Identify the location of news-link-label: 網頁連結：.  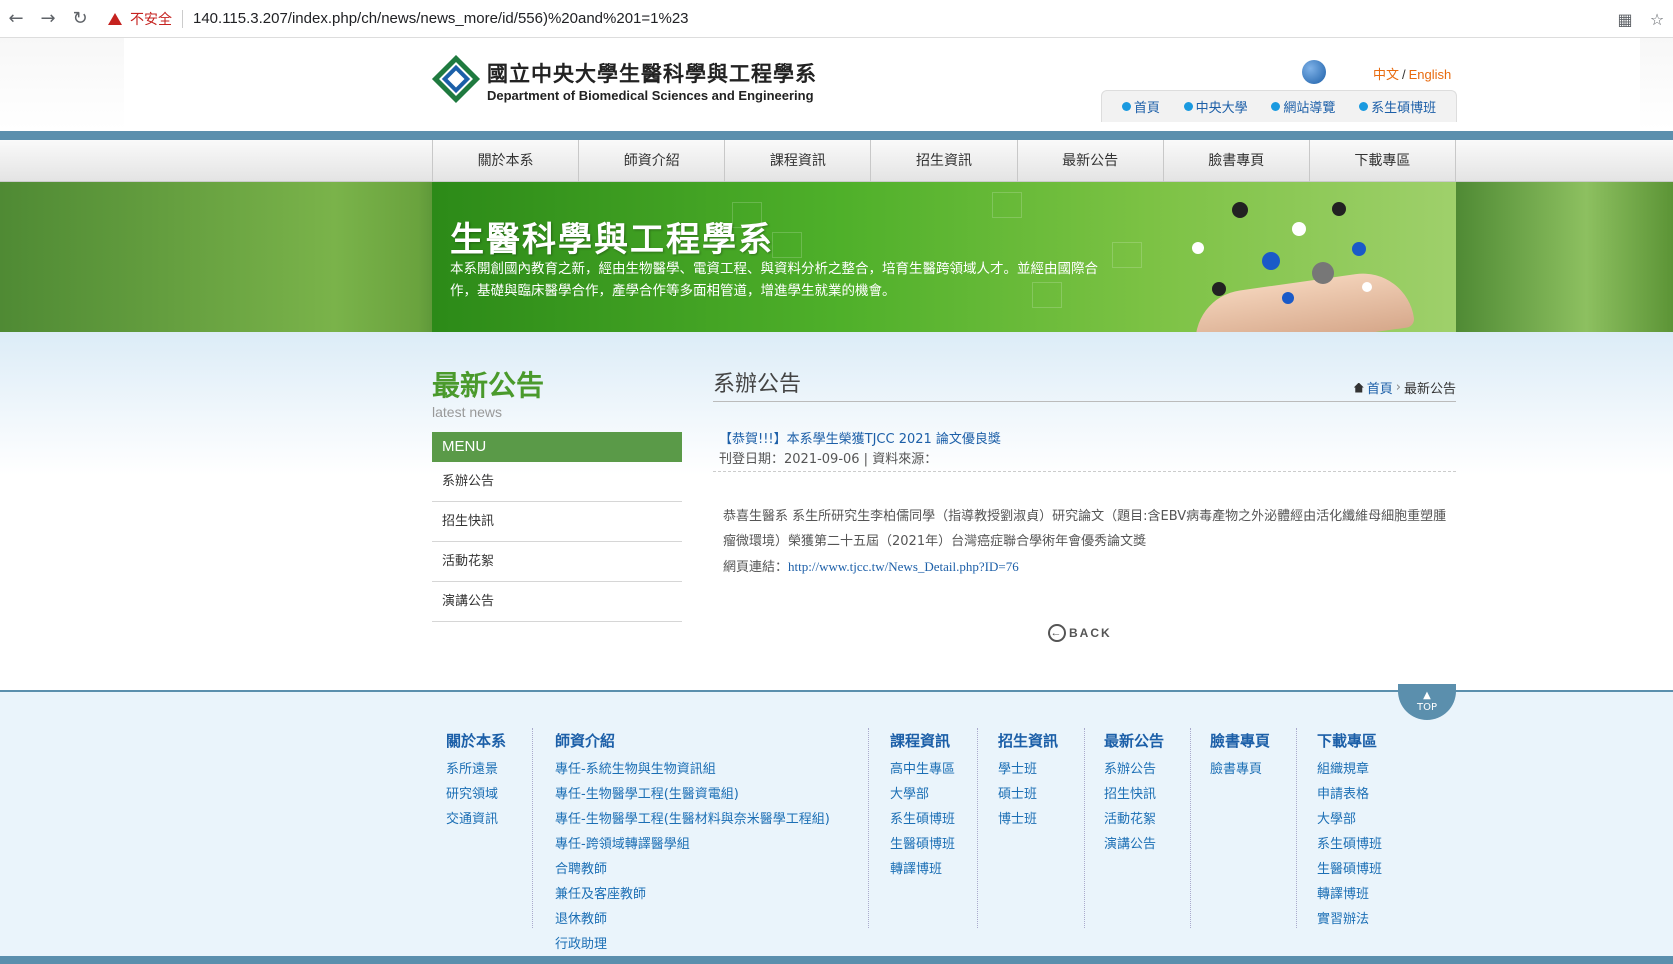
(756, 567).